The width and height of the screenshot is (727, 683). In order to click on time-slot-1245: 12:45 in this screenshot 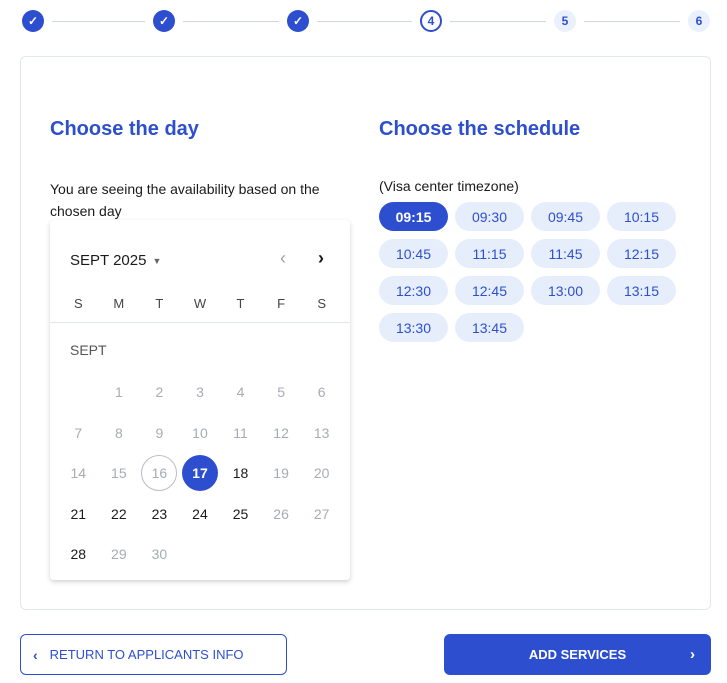, I will do `click(489, 290)`.